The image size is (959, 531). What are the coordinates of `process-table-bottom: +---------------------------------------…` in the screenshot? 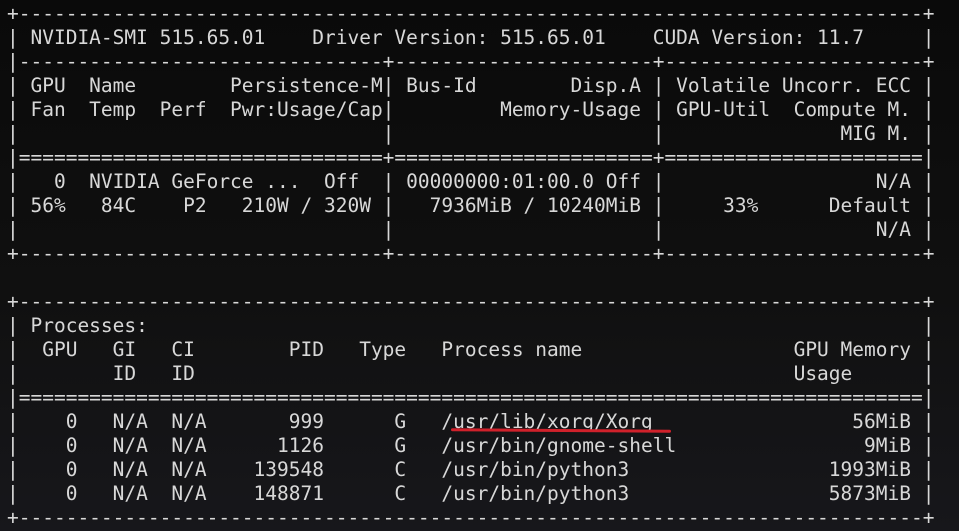 It's located at (471, 517).